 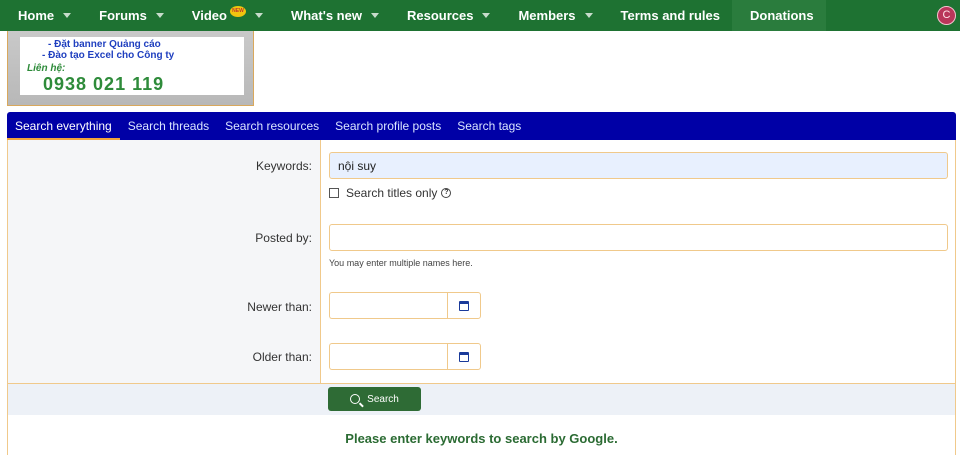 I want to click on titles-only-option: Search titles only ?, so click(x=390, y=193).